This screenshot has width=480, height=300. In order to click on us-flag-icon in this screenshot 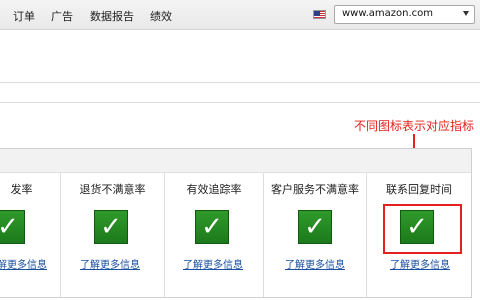, I will do `click(319, 14)`.